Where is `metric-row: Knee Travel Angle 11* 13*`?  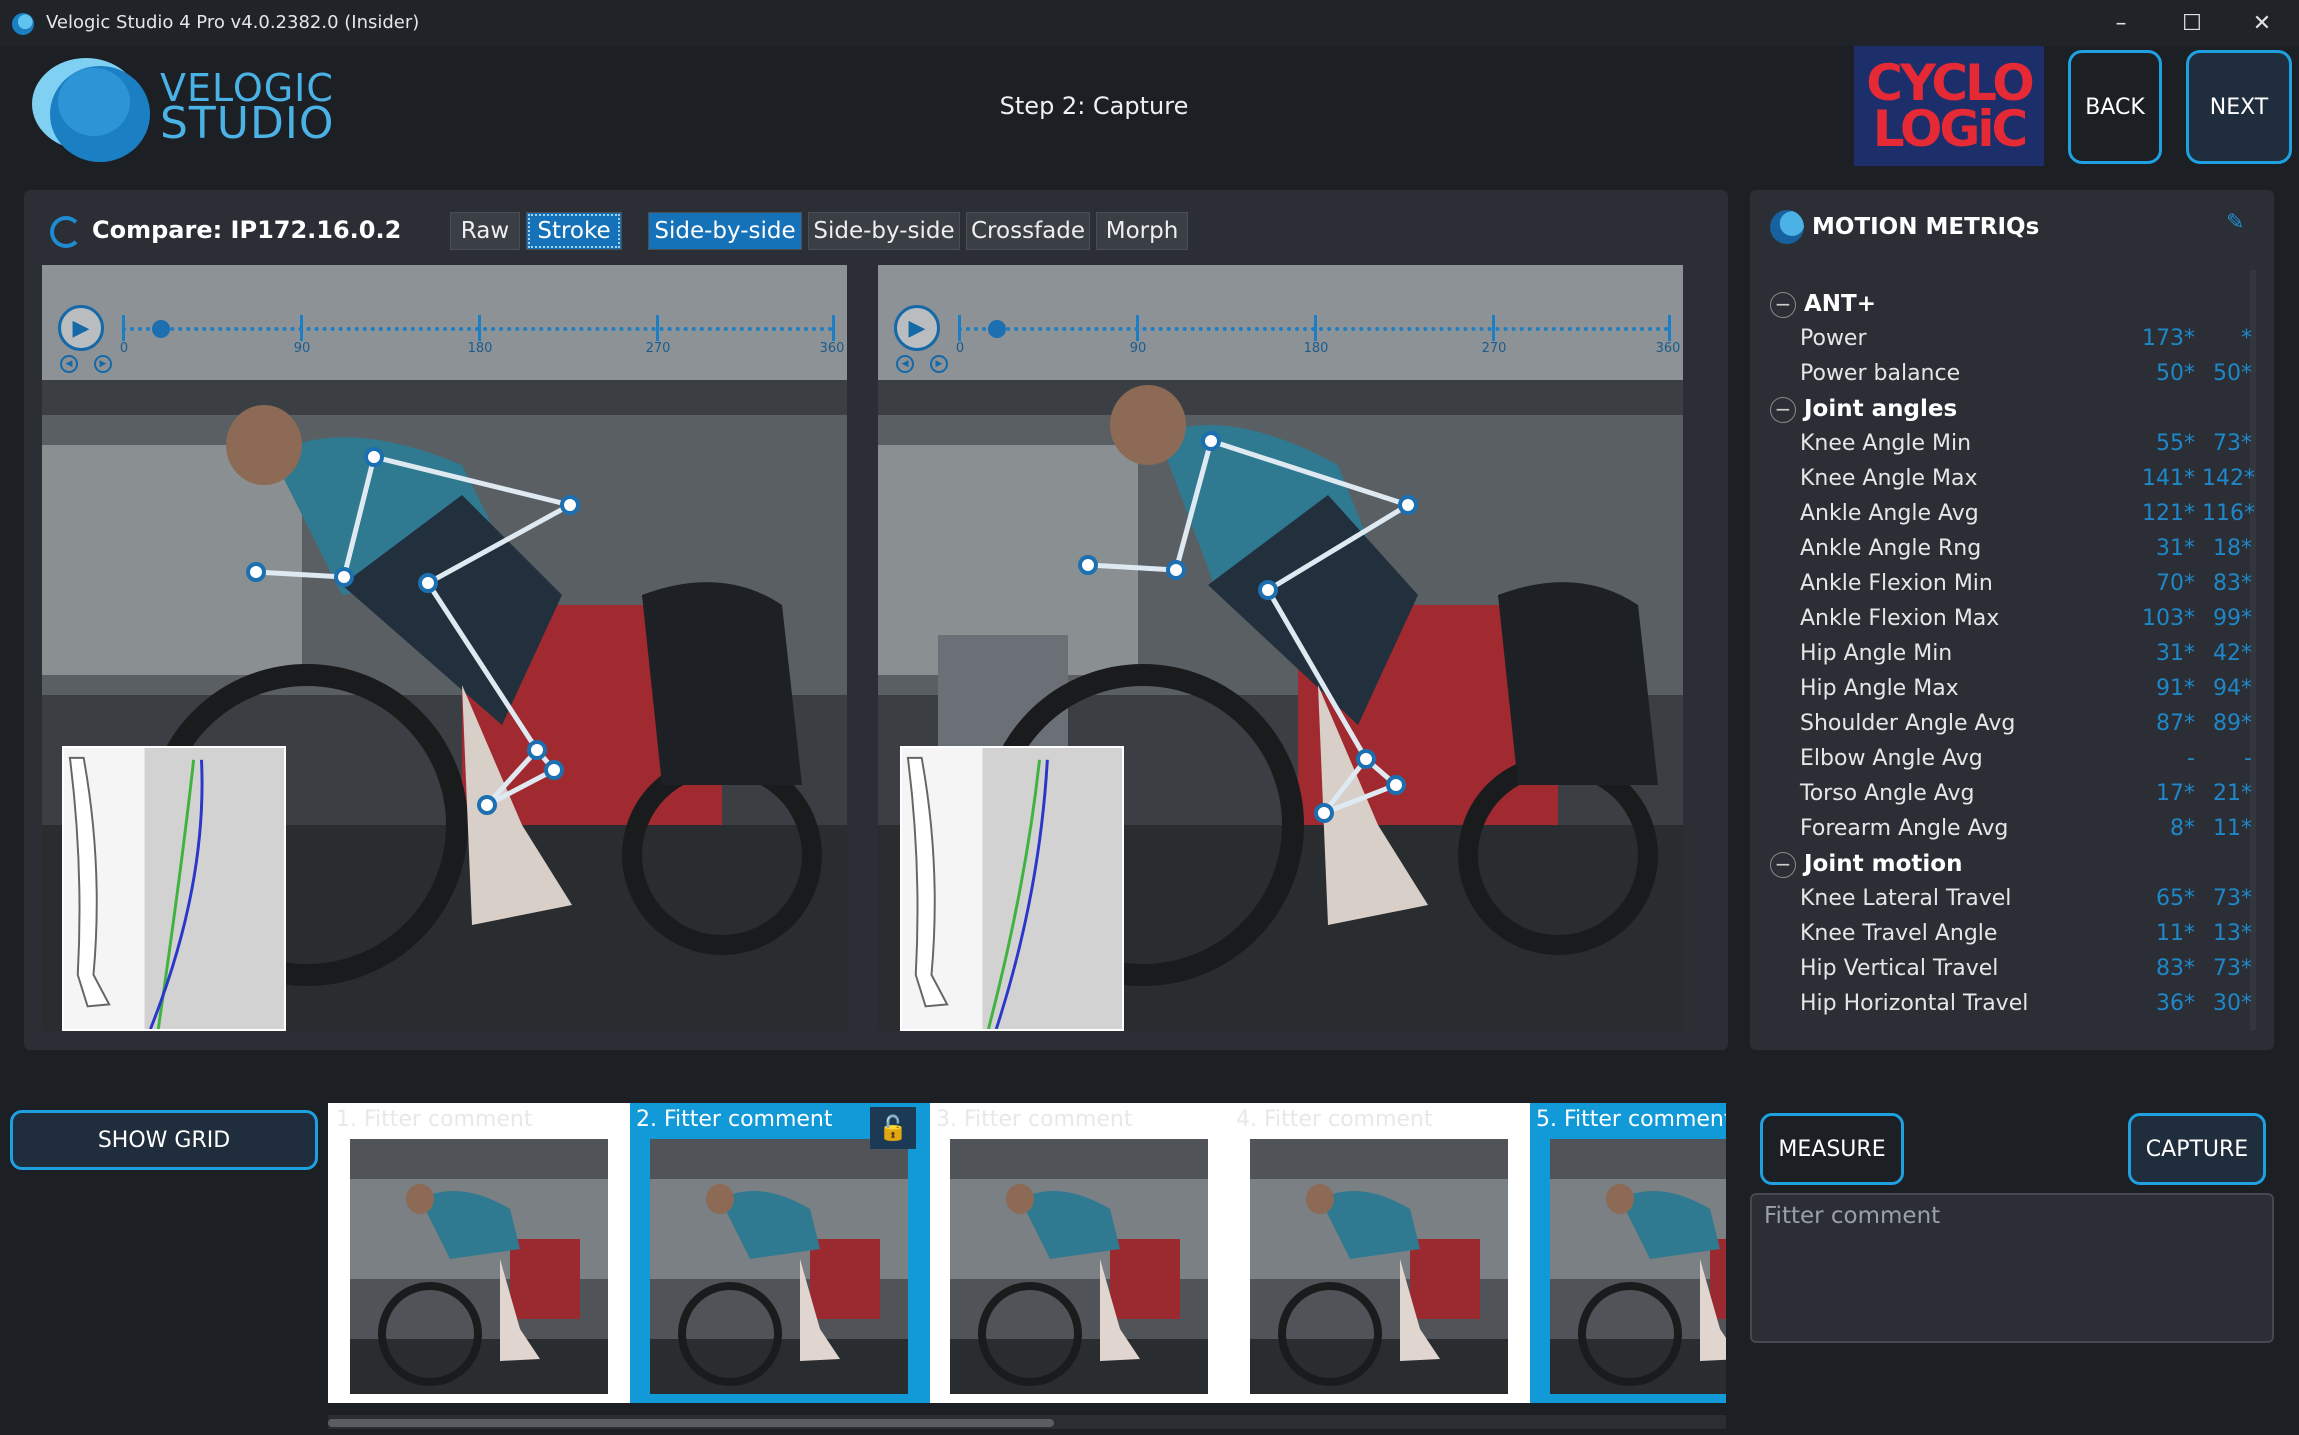
metric-row: Knee Travel Angle 11* 13* is located at coordinates (2001, 933).